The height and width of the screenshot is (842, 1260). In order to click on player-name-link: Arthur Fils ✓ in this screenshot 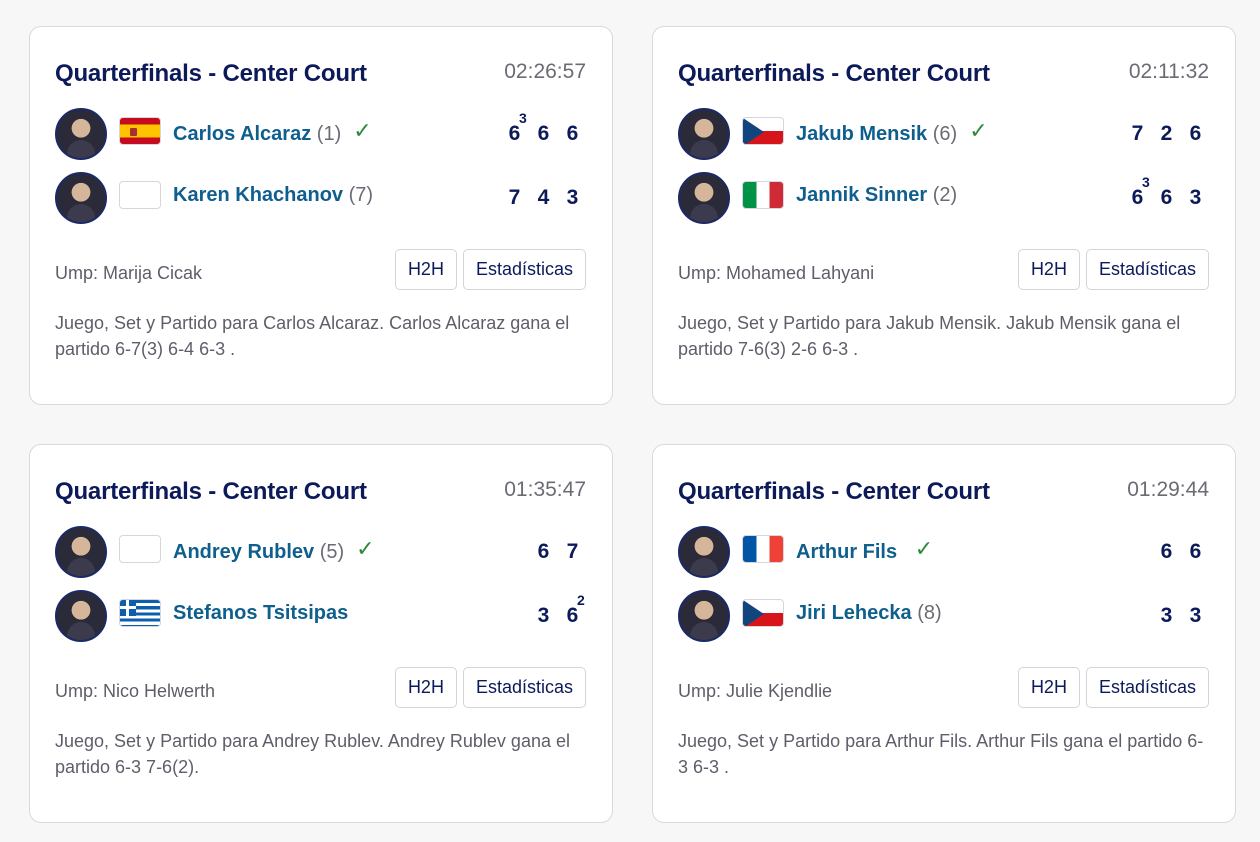, I will do `click(864, 550)`.